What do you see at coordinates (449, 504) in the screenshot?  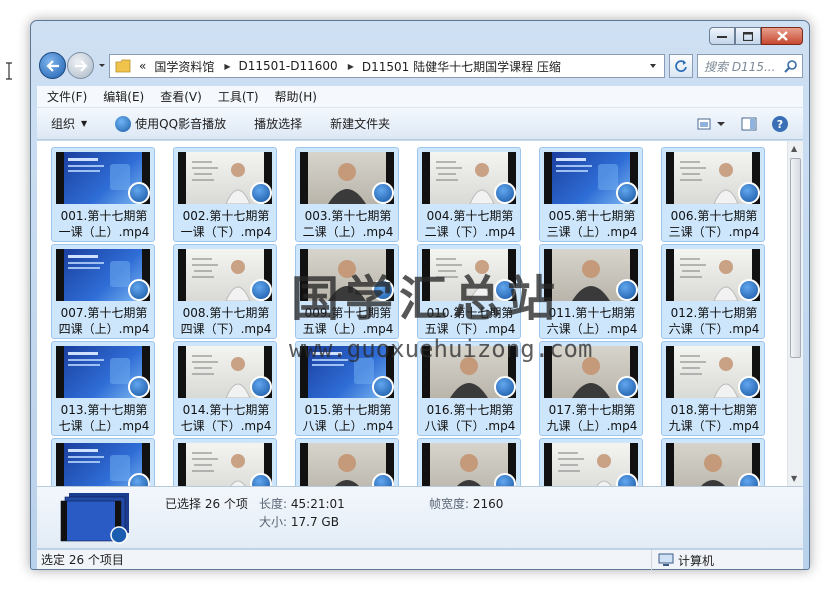 I see `framewidth-label: 帧宽度:` at bounding box center [449, 504].